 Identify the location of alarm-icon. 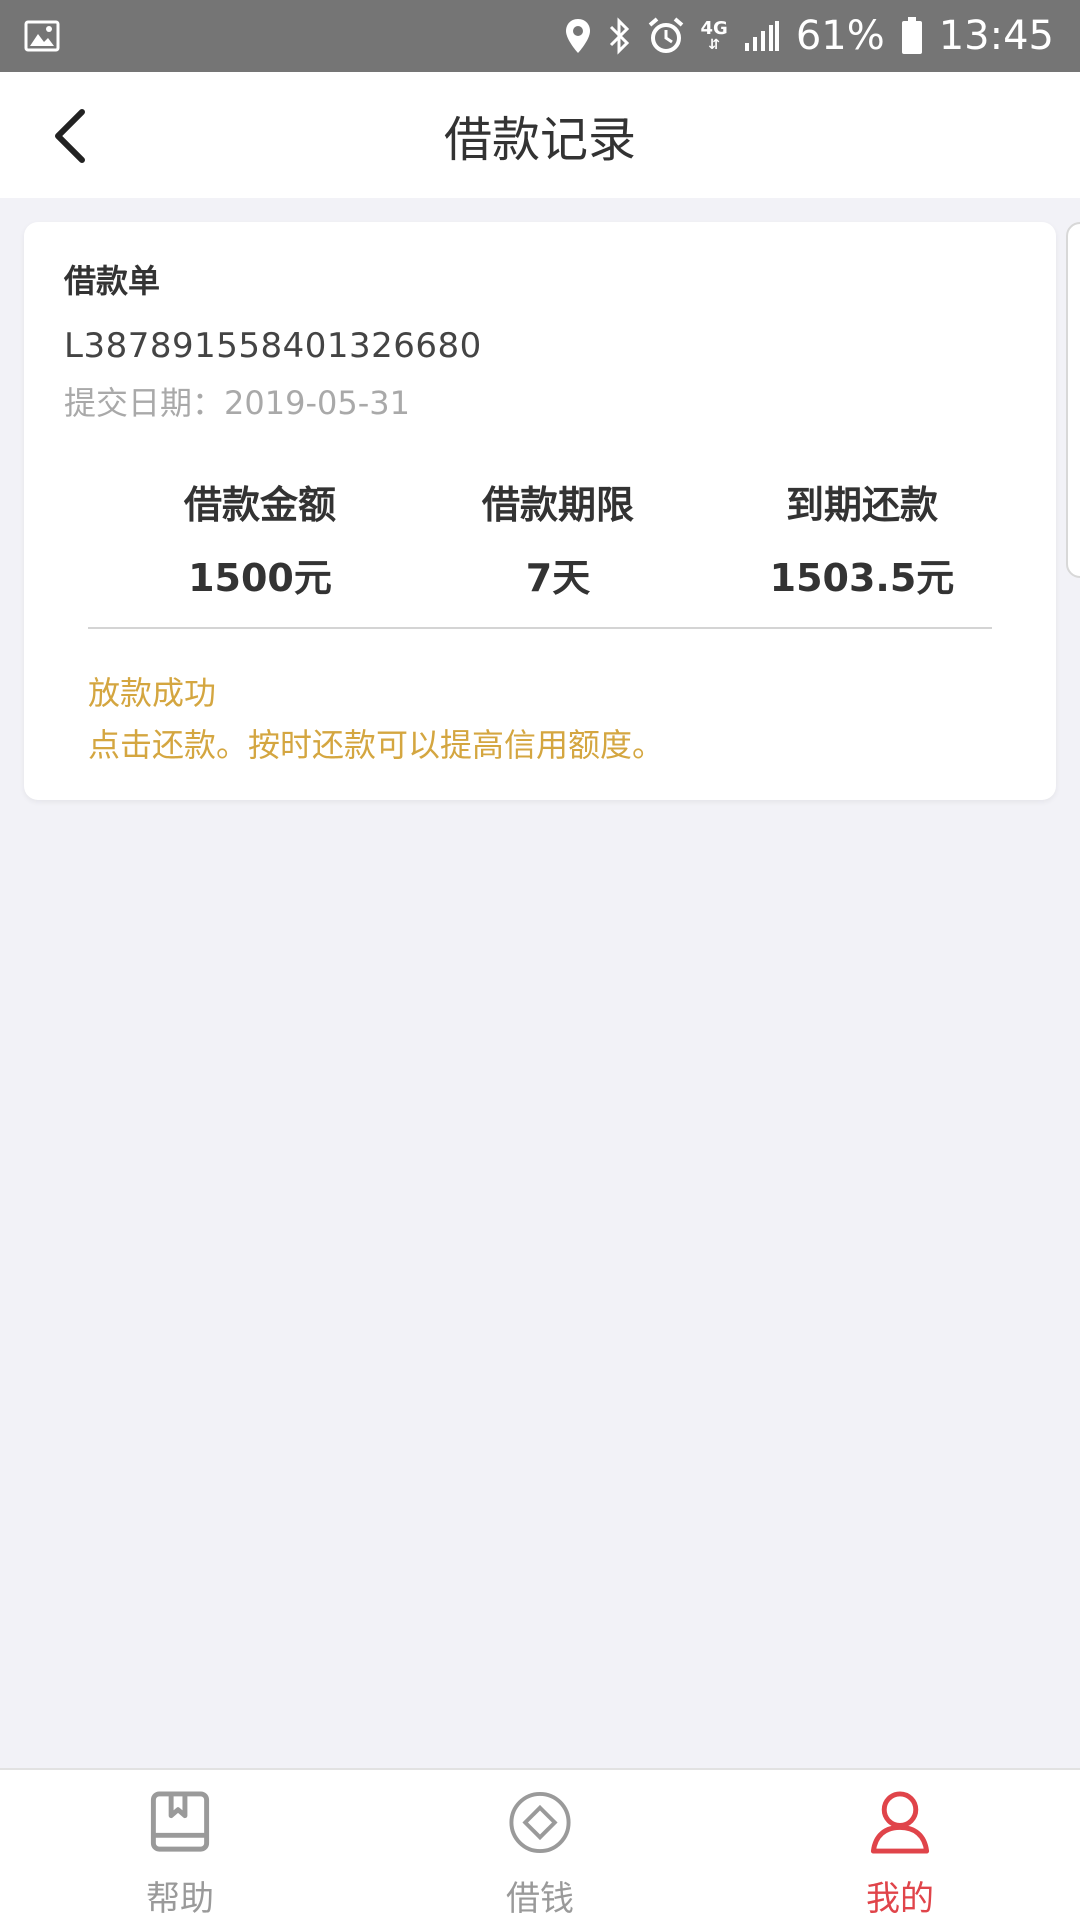
(665, 35).